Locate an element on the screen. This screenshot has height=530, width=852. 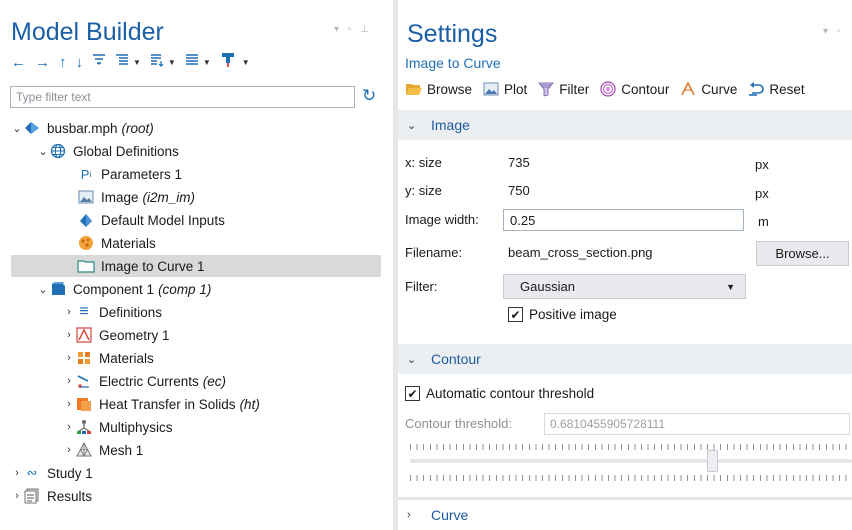
tree-node-tag: (i2m_im) is located at coordinates (169, 197).